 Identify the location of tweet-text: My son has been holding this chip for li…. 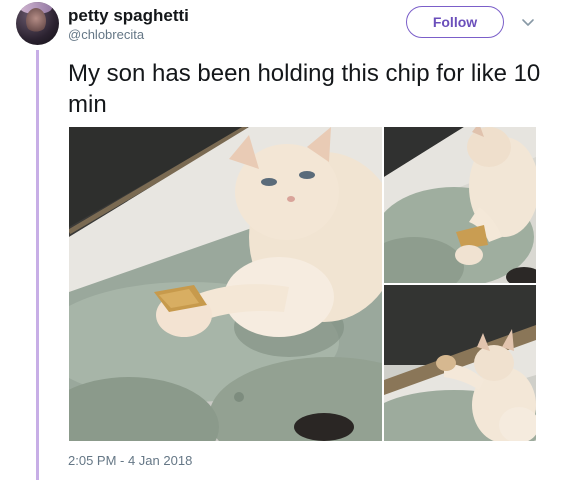
(304, 89).